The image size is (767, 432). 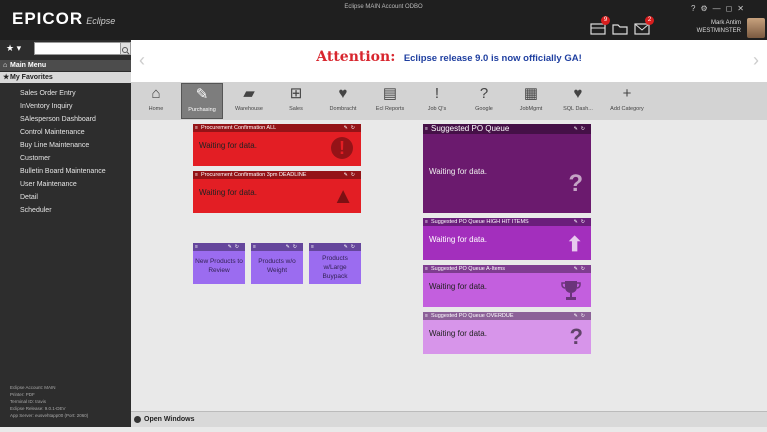 What do you see at coordinates (202, 101) in the screenshot?
I see `category-purchasing: ✎ Purchasing` at bounding box center [202, 101].